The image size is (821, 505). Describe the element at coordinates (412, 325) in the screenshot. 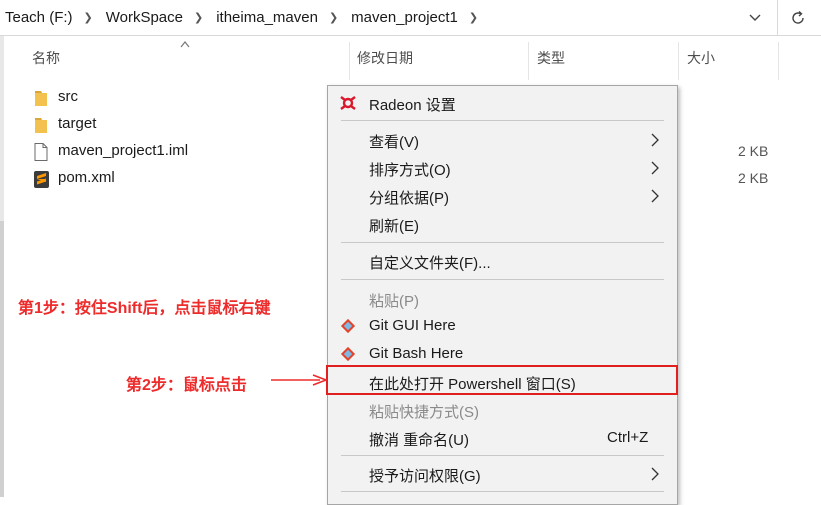

I see `menu-item-label: Git GUI Here` at that location.